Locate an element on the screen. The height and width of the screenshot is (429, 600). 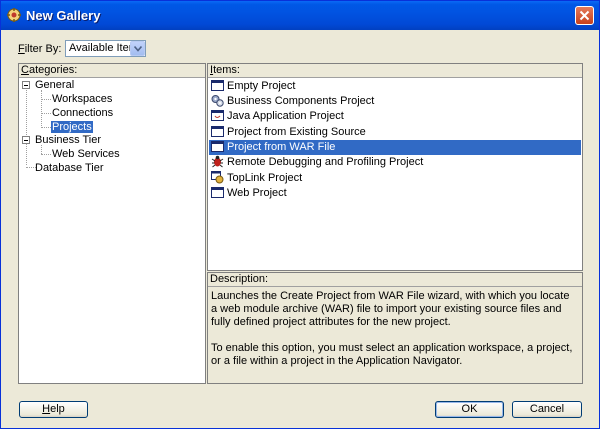
tree-item-database-tier: Database Tier is located at coordinates (69, 168).